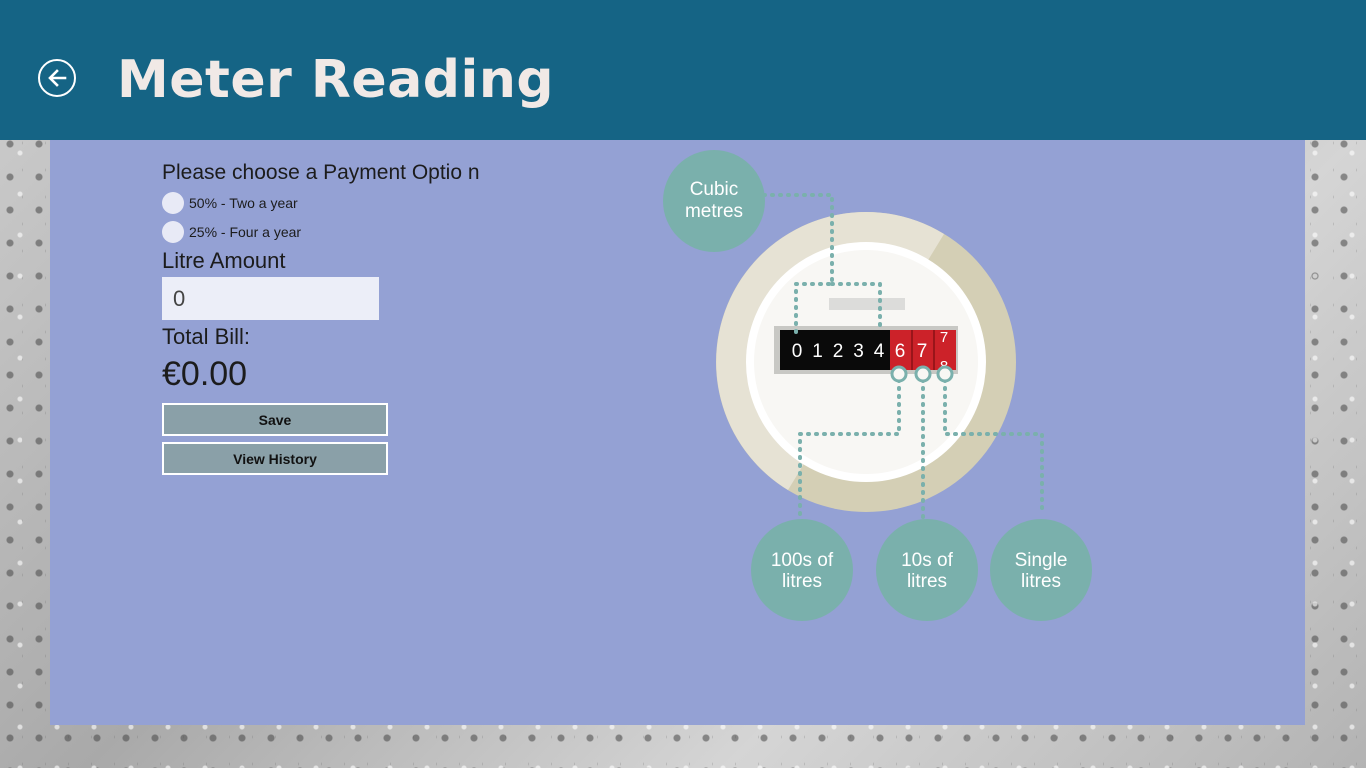  I want to click on connector-rings, so click(922, 374).